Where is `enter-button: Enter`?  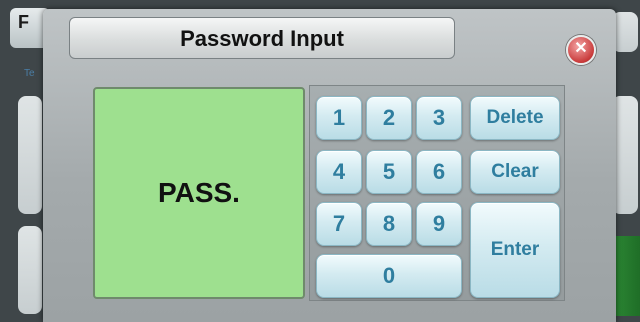 enter-button: Enter is located at coordinates (515, 250).